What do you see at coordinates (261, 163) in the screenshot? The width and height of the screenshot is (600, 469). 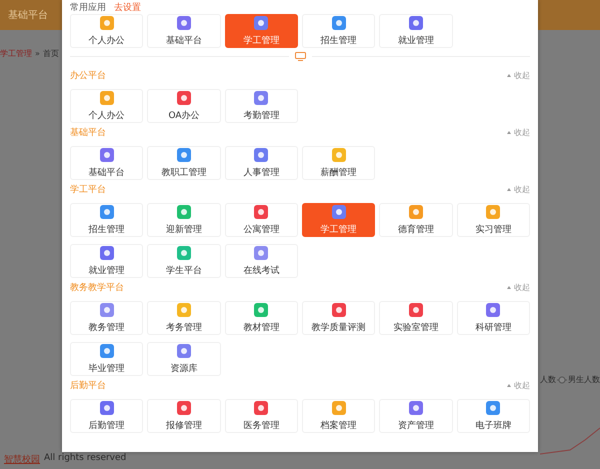 I see `app-tile: 人事管理` at bounding box center [261, 163].